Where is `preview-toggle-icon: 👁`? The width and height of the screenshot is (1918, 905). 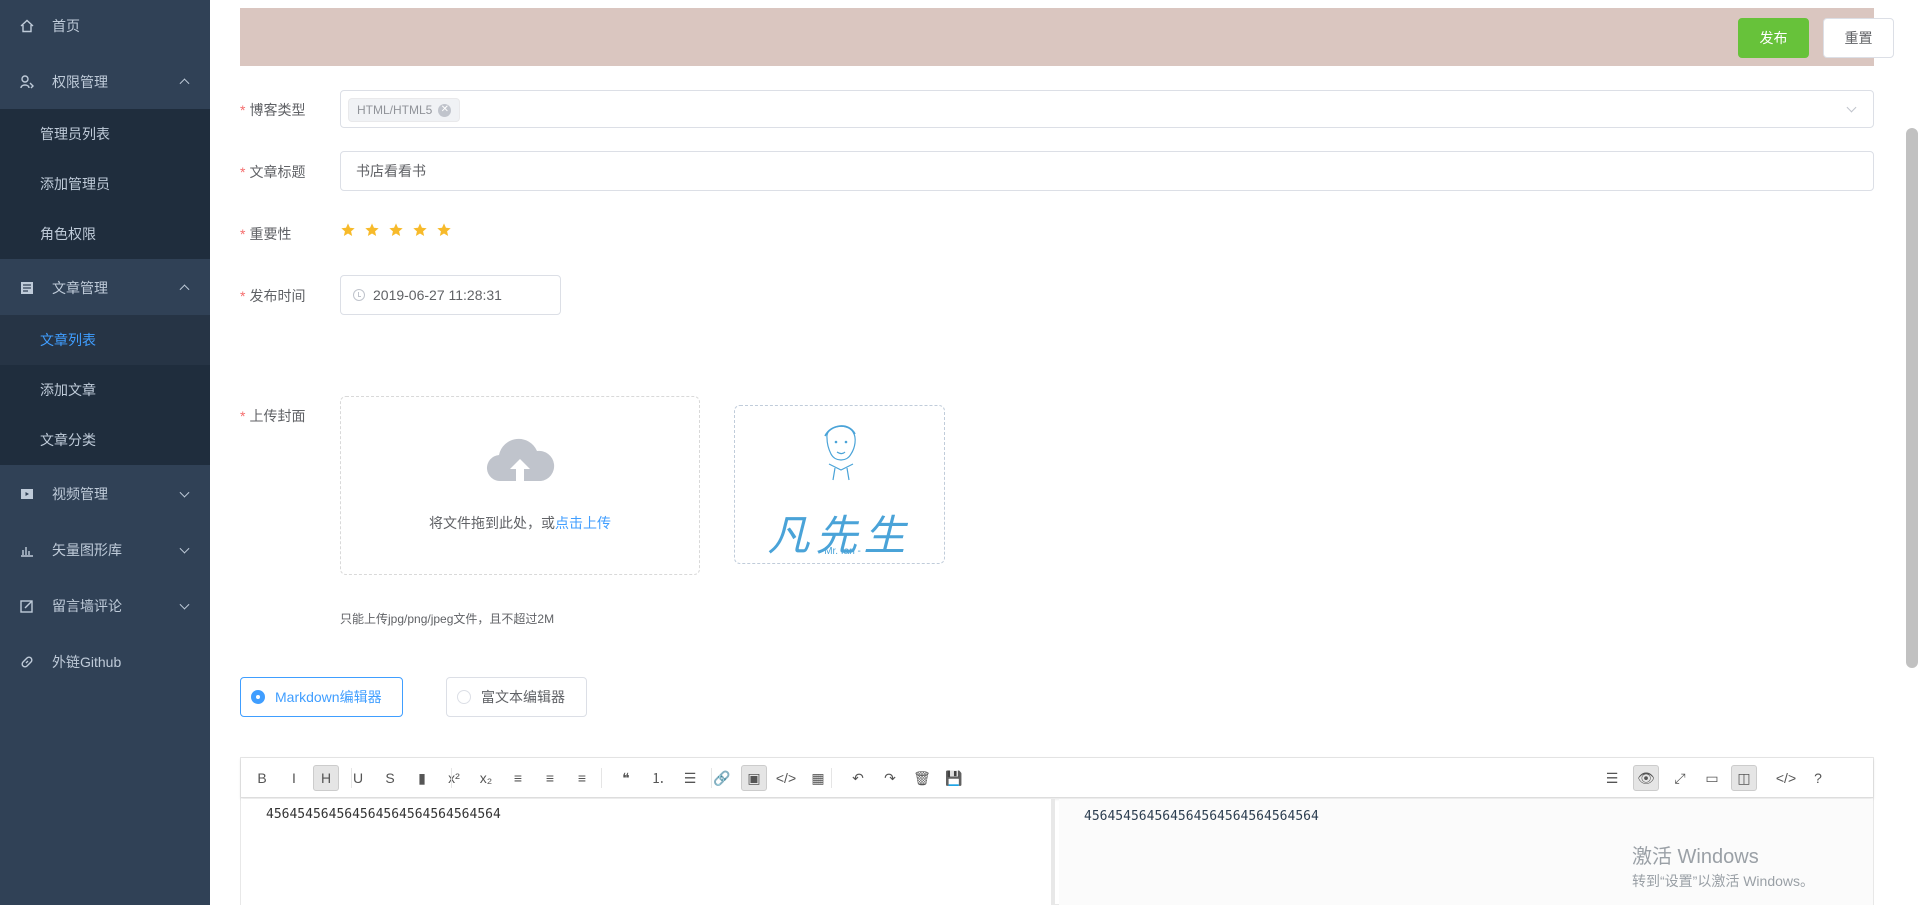 preview-toggle-icon: 👁 is located at coordinates (1646, 778).